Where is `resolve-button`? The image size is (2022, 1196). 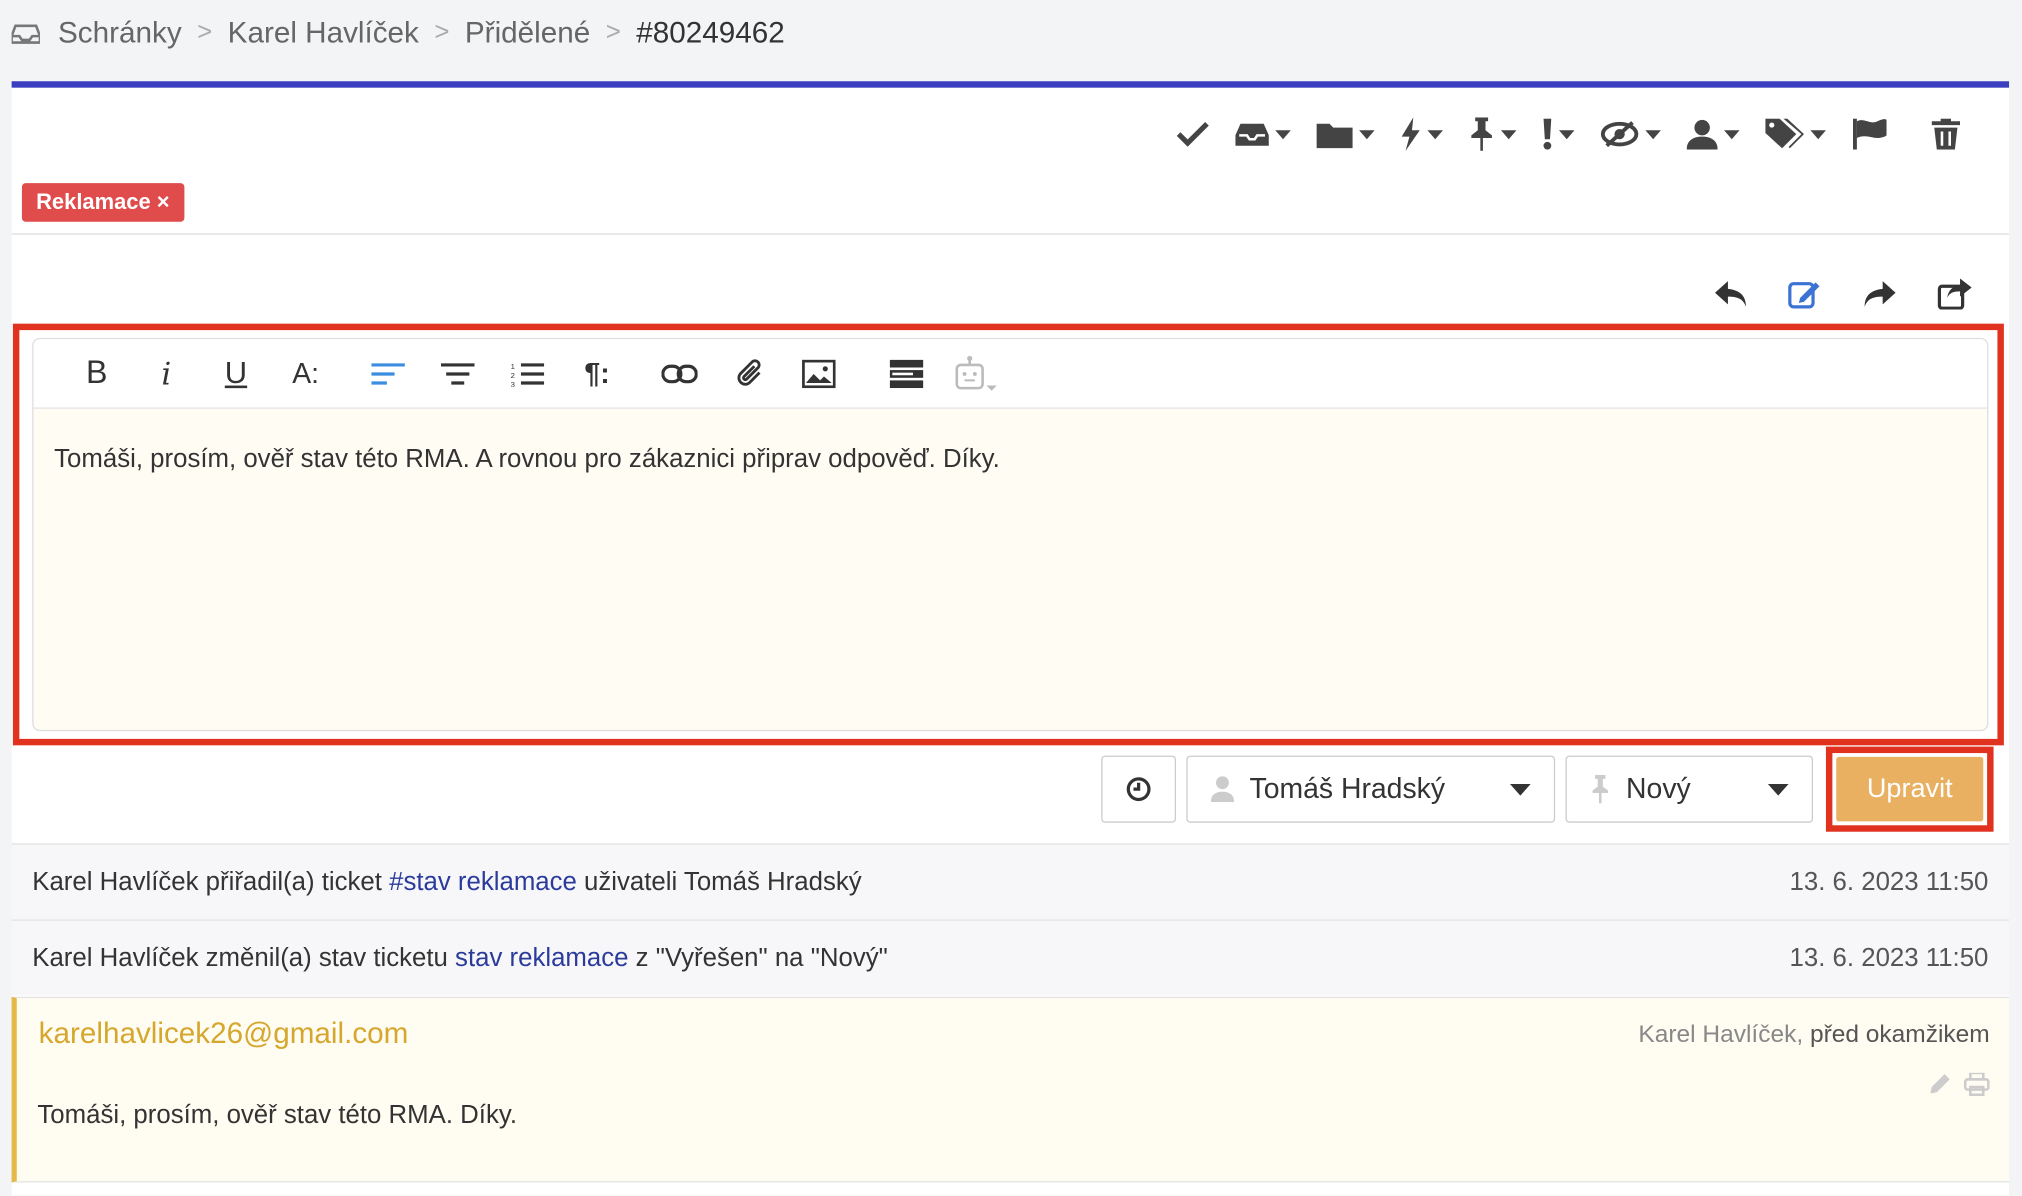
resolve-button is located at coordinates (1193, 134).